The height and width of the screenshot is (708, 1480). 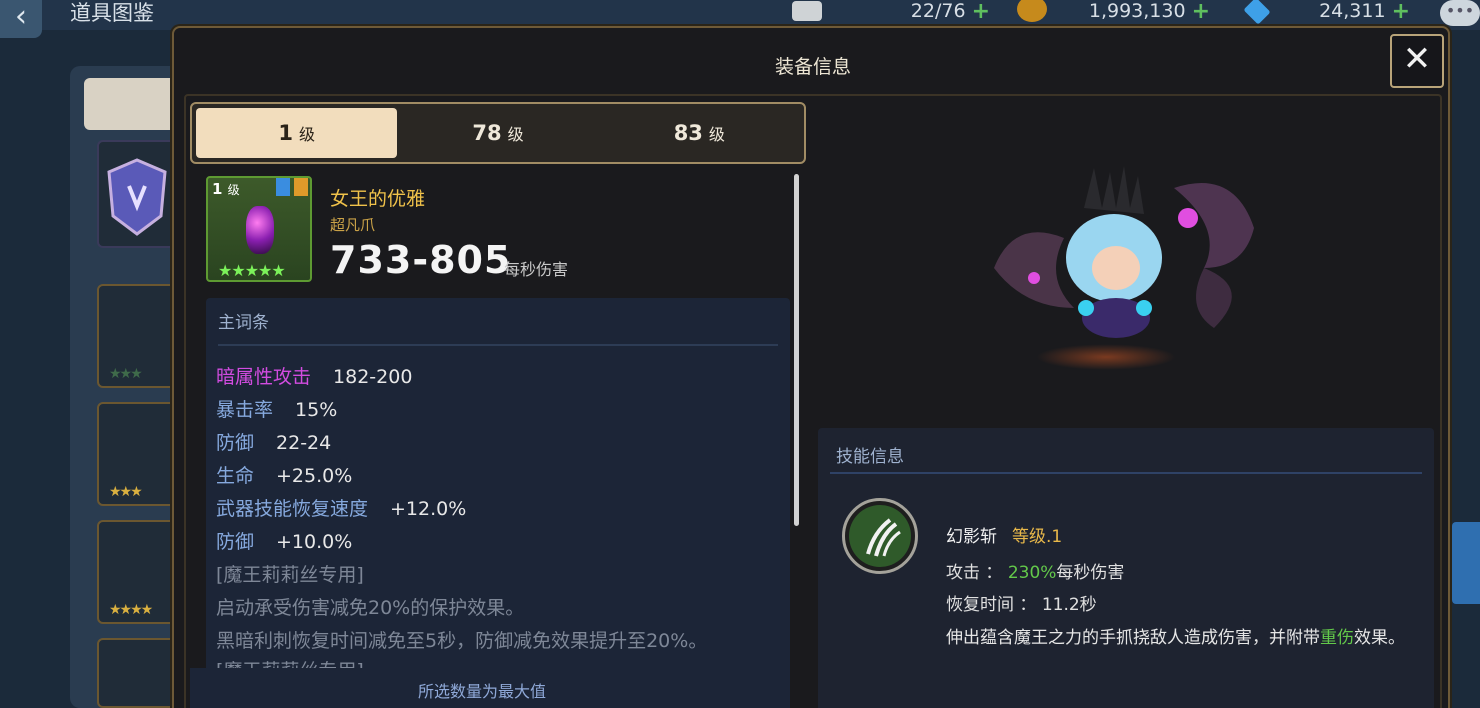 What do you see at coordinates (796, 350) in the screenshot?
I see `detail-scrollbar` at bounding box center [796, 350].